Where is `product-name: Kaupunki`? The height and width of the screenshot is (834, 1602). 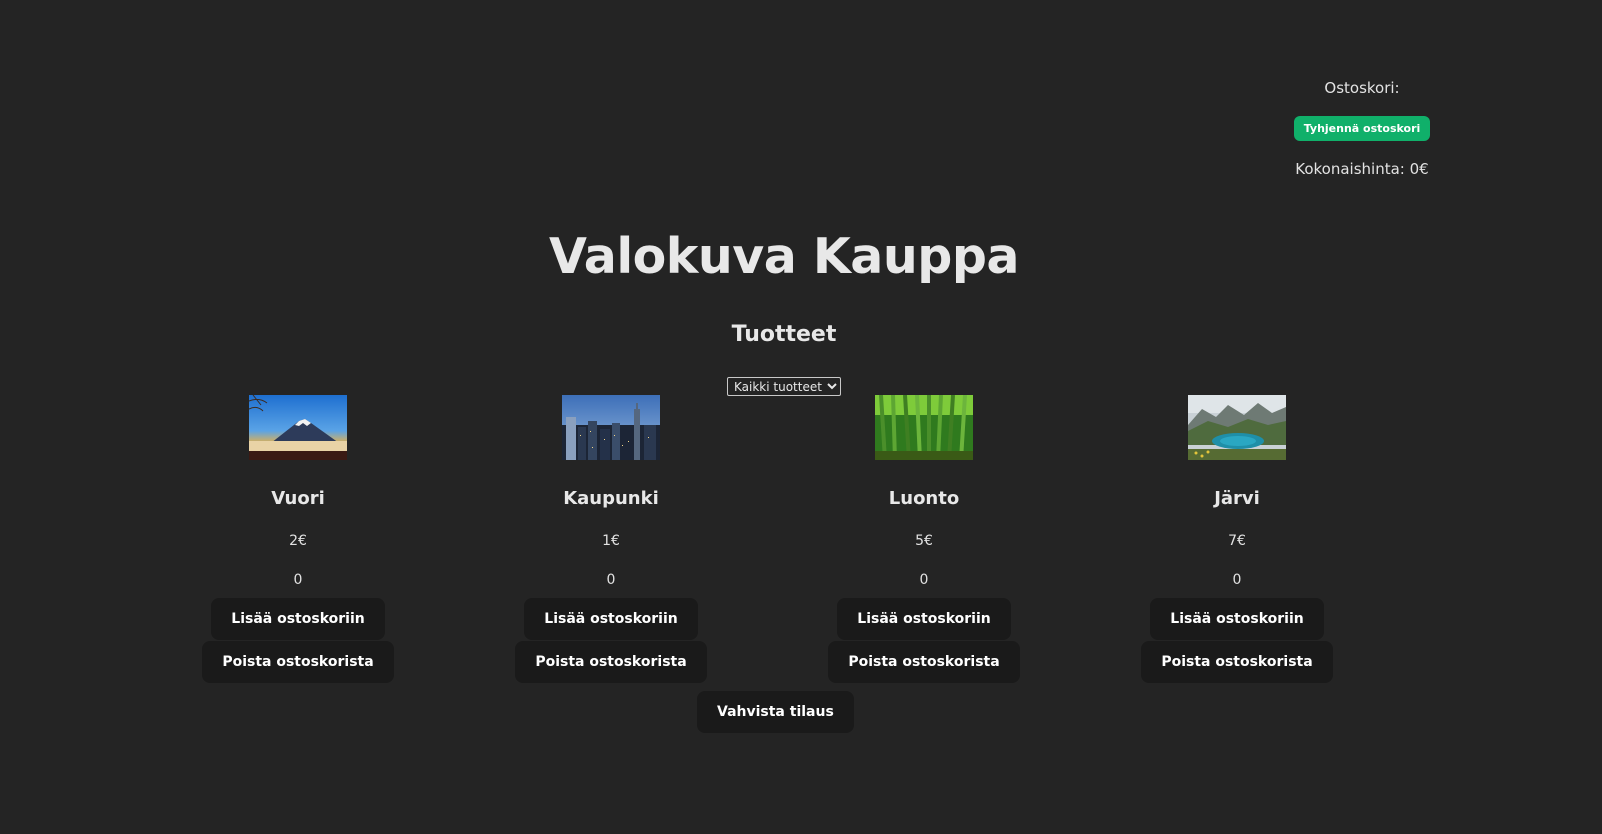 product-name: Kaupunki is located at coordinates (611, 498).